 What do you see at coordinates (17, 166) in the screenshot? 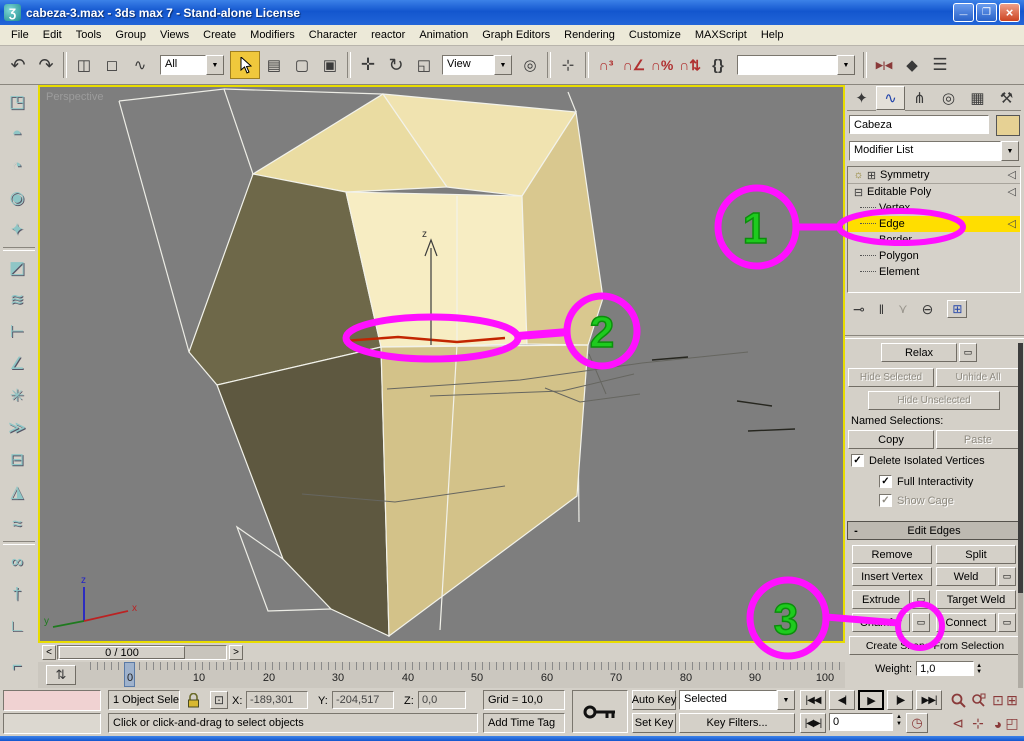
I see `reactor-soft-body-collection-icon: ◔` at bounding box center [17, 166].